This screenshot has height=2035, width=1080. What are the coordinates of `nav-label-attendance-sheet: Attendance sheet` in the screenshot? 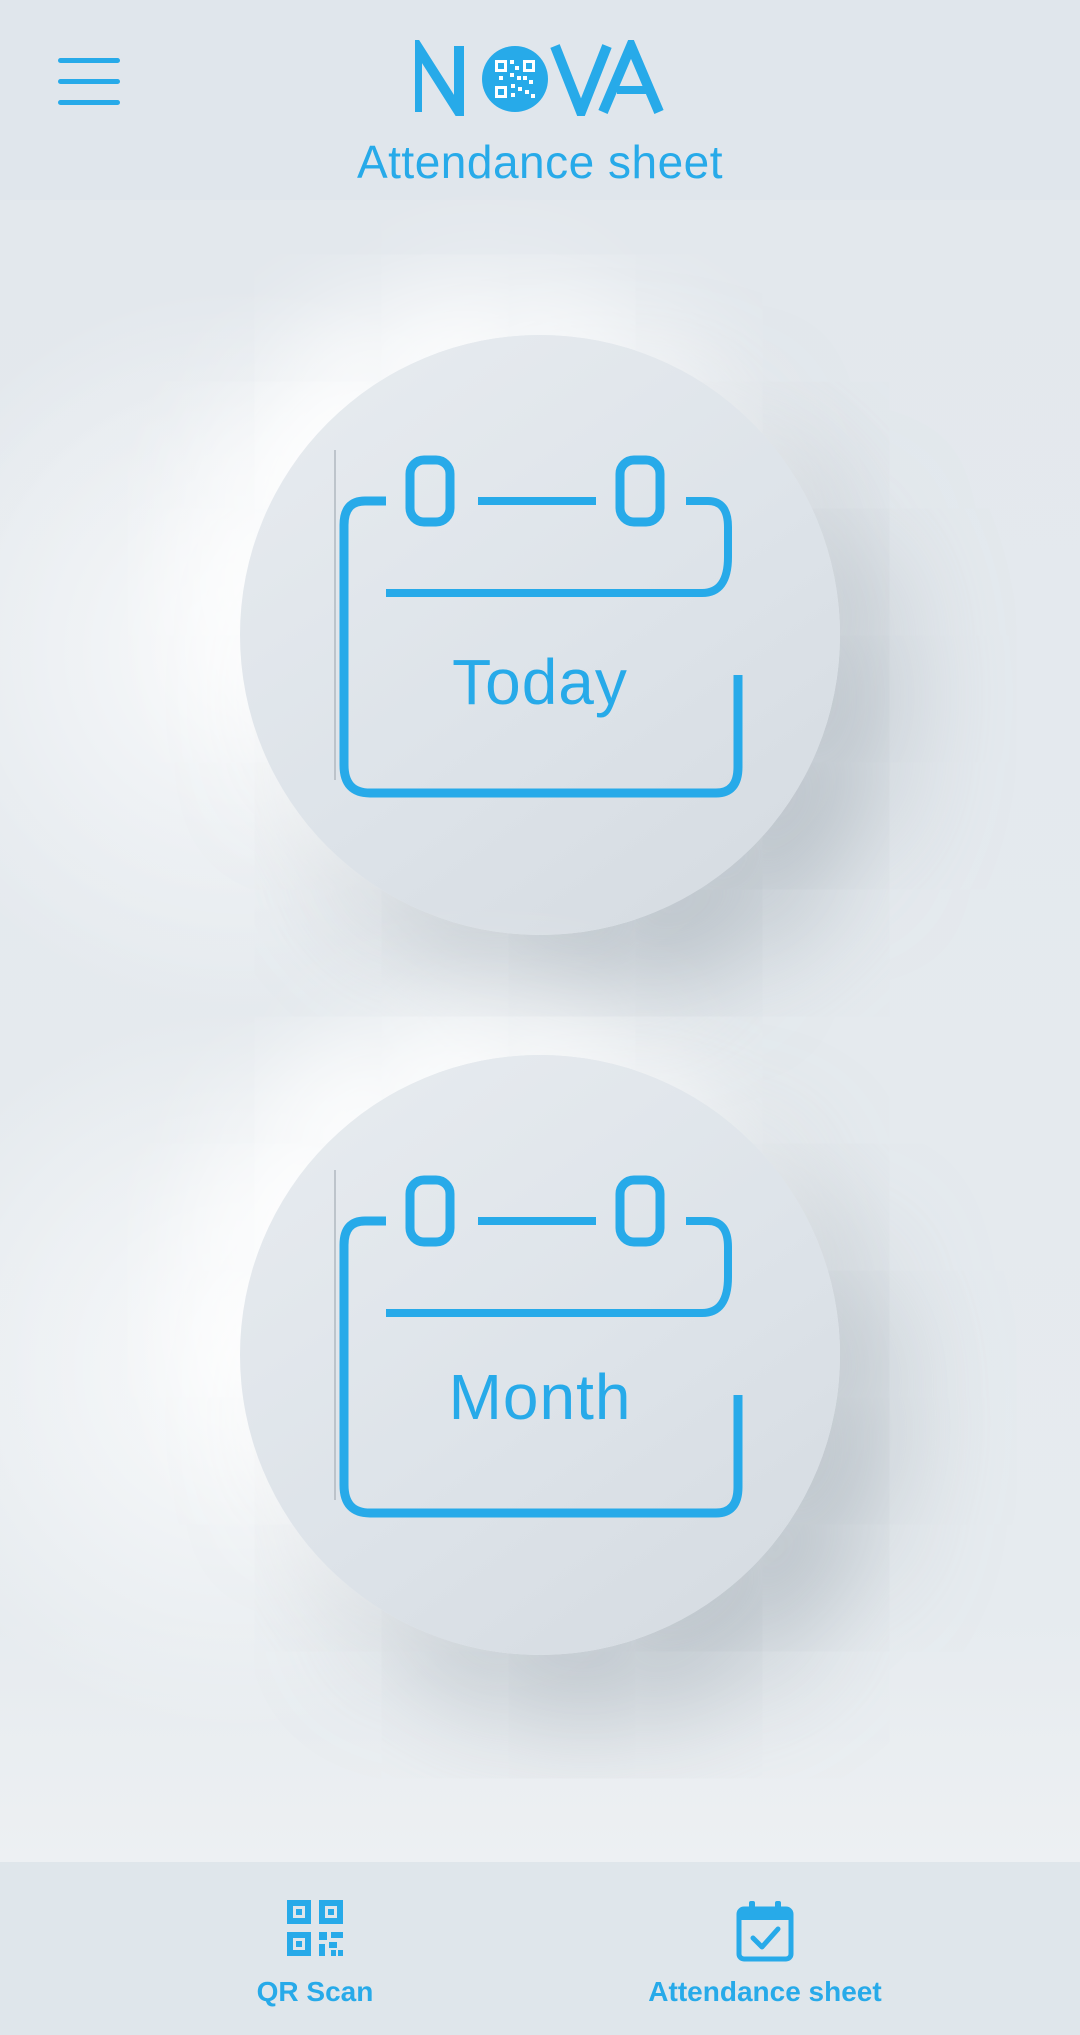 It's located at (765, 1991).